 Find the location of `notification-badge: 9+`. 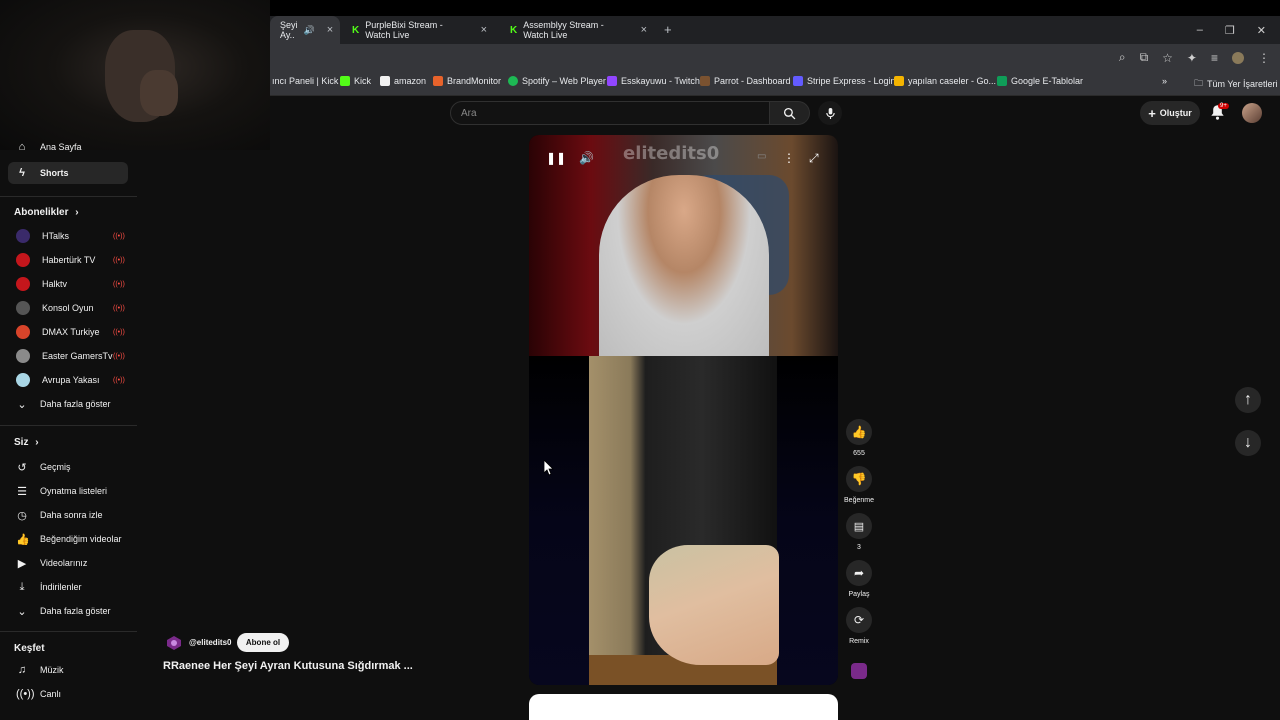

notification-badge: 9+ is located at coordinates (1223, 106).